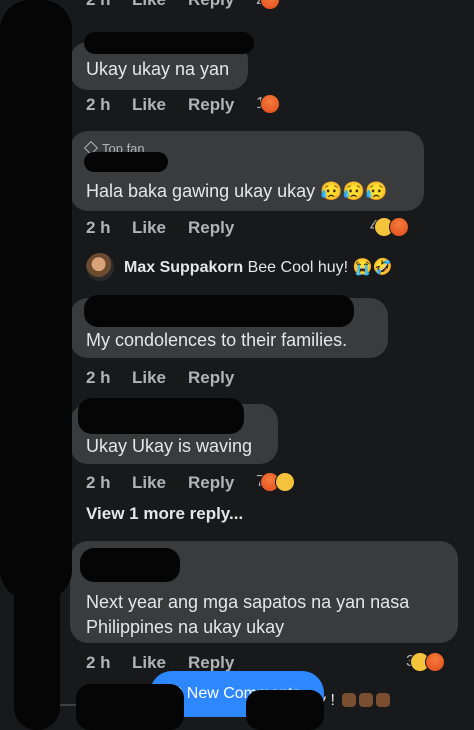  Describe the element at coordinates (158, 69) in the screenshot. I see `comment-text: Ukay ukay na yan` at that location.